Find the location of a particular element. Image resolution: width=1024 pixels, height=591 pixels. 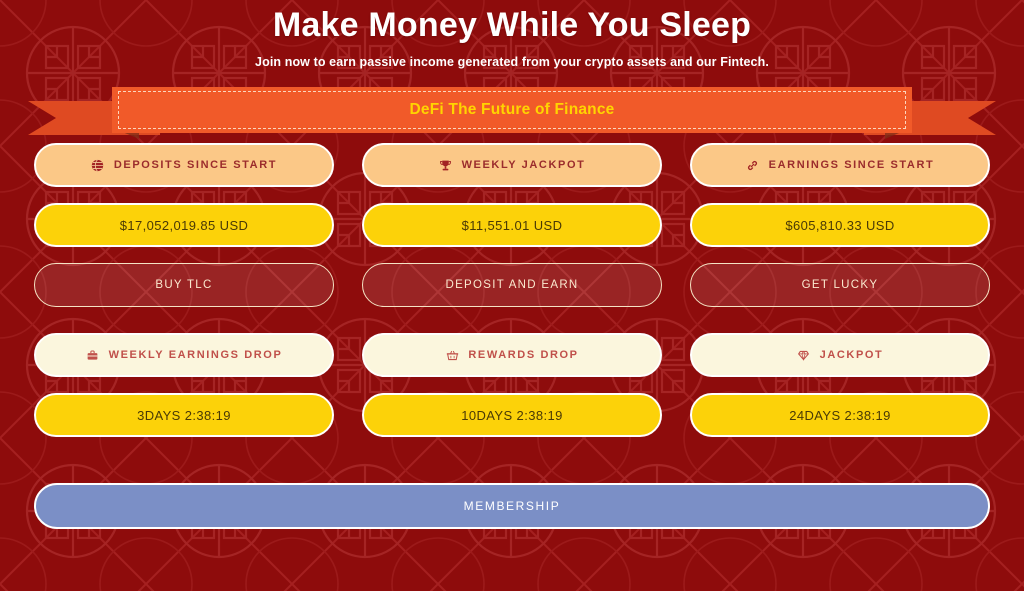

stat-label-deposits: DEPOSITS SINCE START is located at coordinates (184, 165).